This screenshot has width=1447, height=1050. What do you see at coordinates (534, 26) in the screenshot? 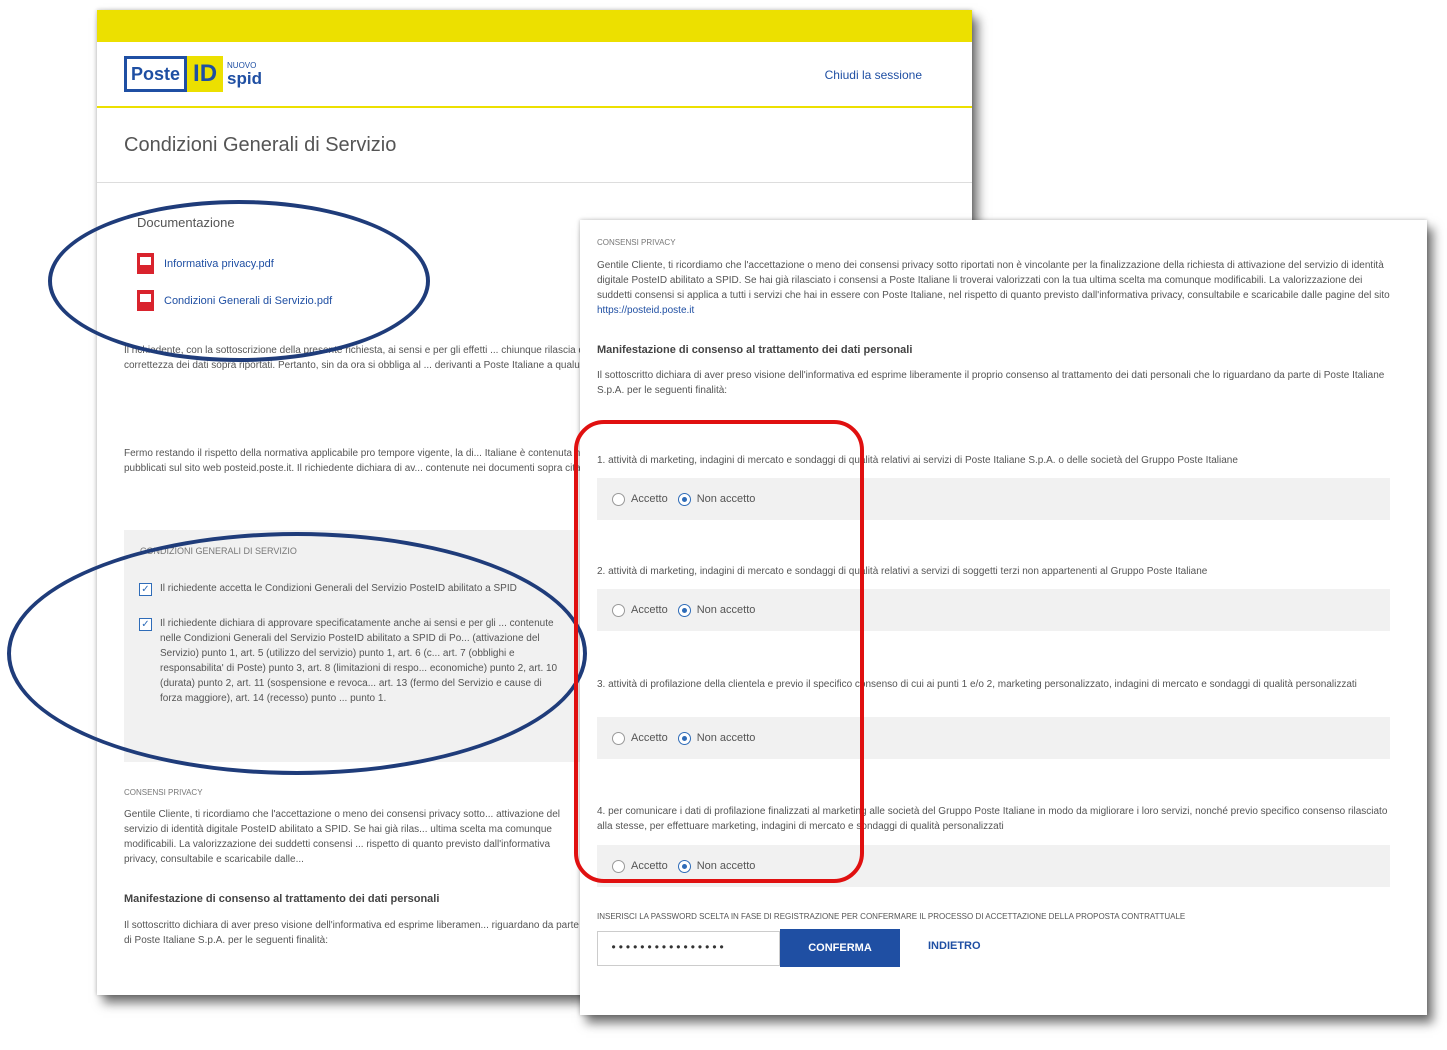
I see `top-yellow-bar` at bounding box center [534, 26].